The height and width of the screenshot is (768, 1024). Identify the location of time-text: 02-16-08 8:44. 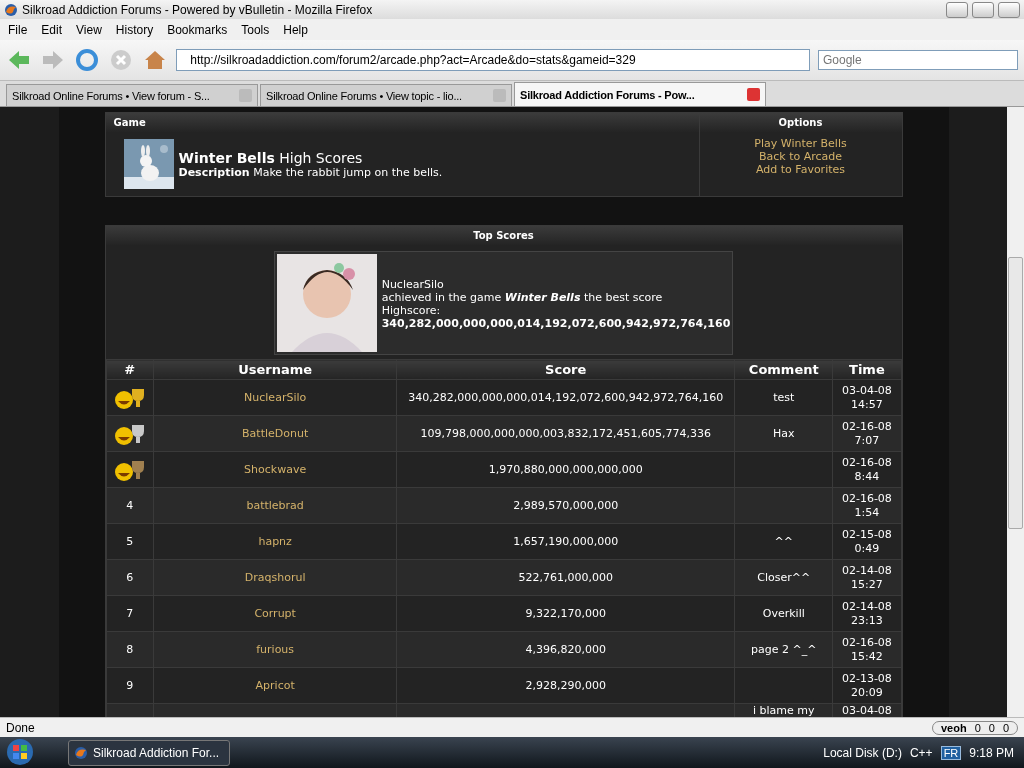
(866, 469).